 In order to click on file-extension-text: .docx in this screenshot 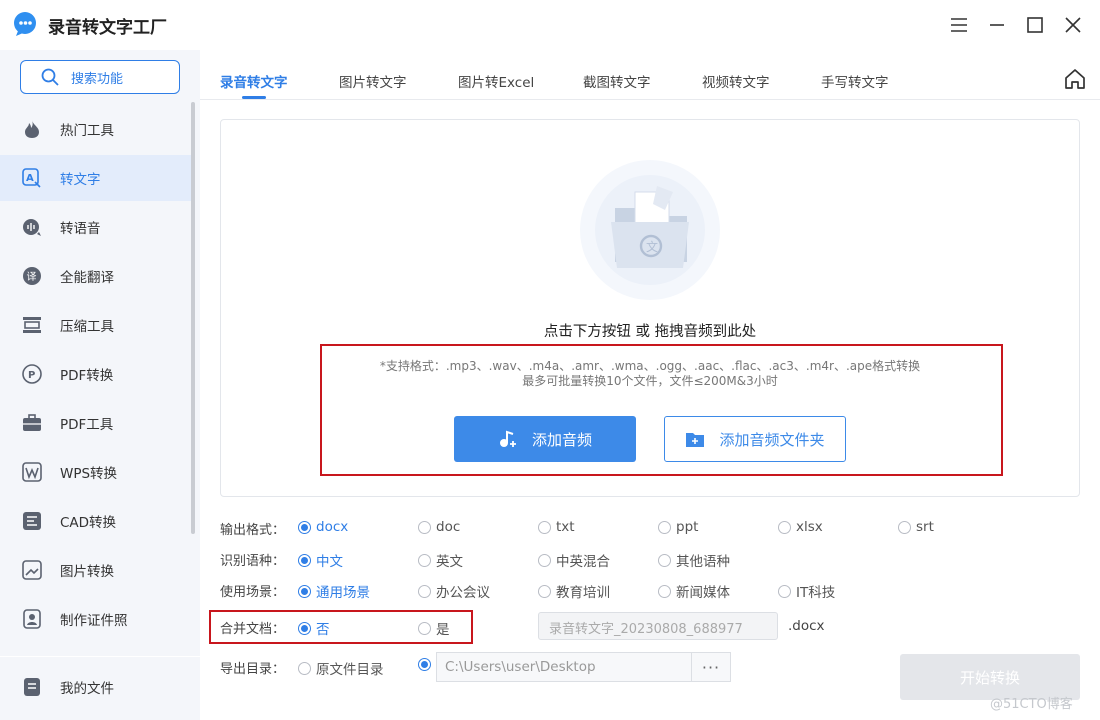, I will do `click(806, 626)`.